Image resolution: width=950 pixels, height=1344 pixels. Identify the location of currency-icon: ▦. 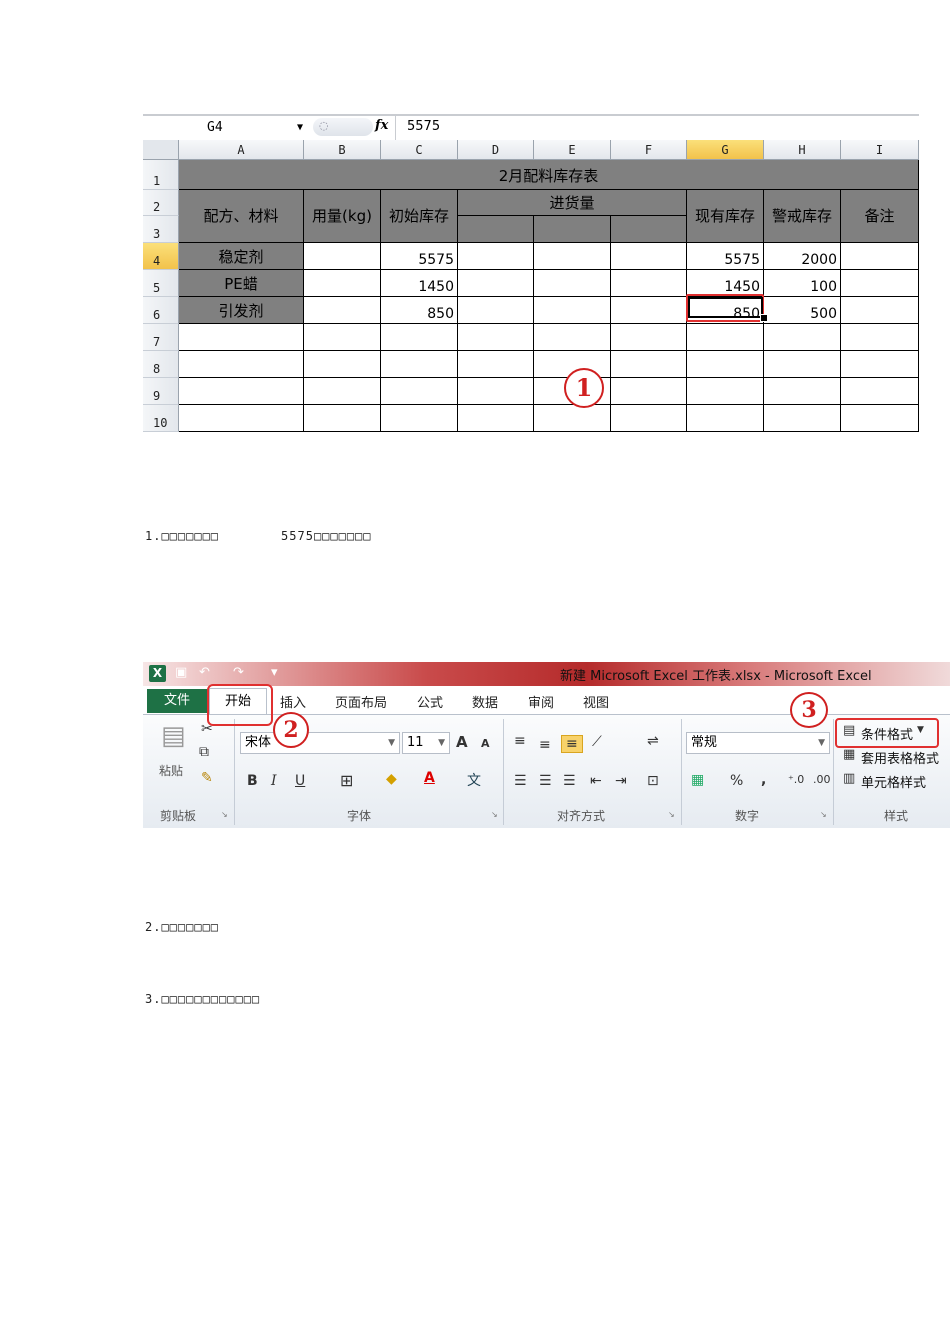
(697, 780).